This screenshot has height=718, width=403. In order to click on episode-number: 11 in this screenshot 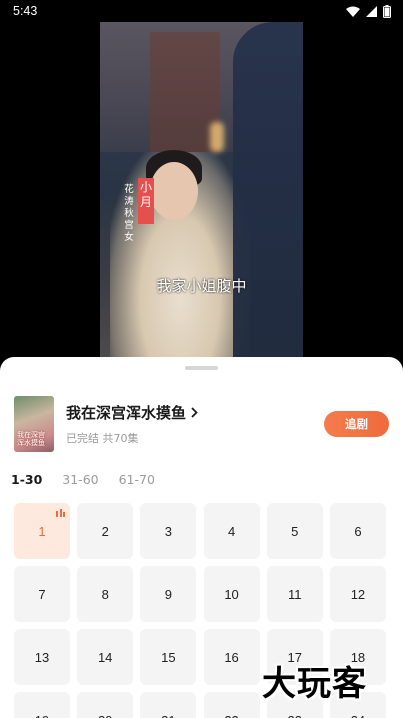, I will do `click(295, 594)`.